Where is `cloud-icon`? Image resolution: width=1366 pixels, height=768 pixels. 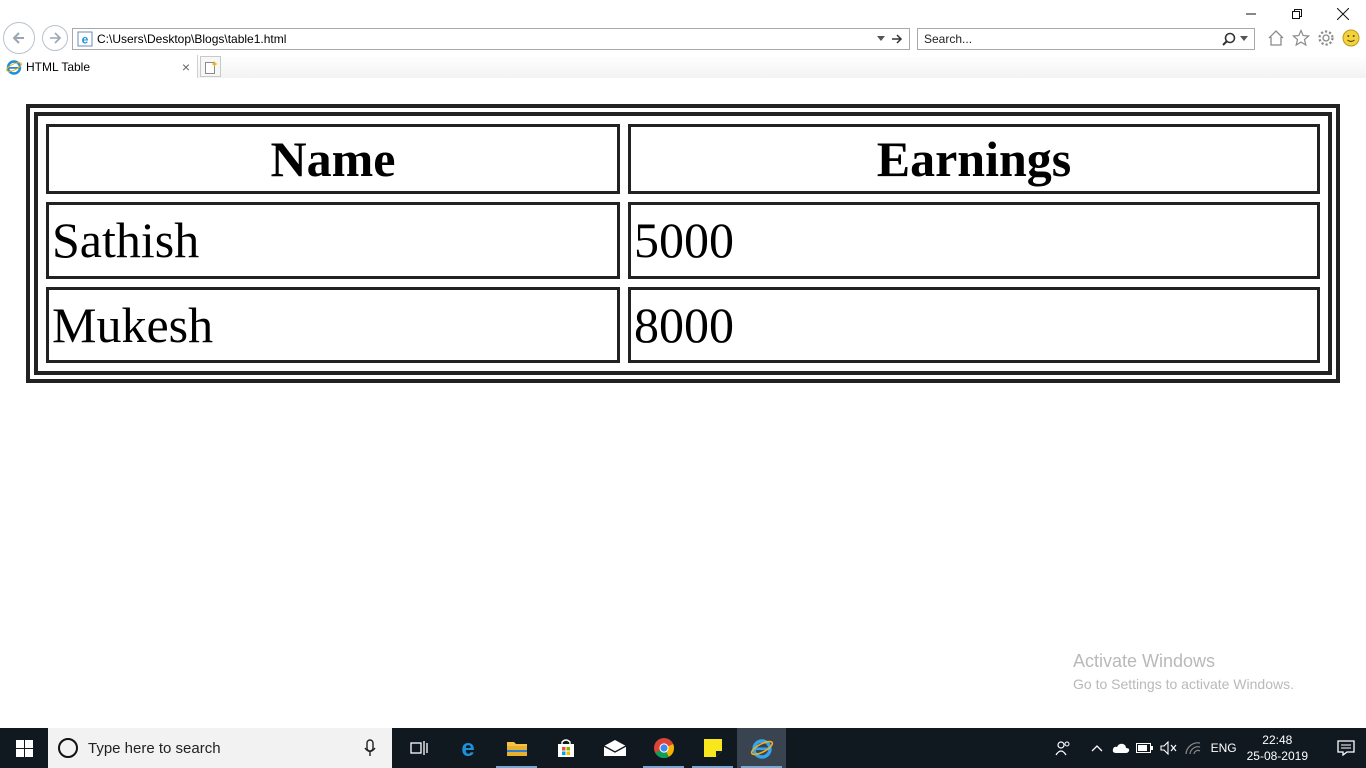 cloud-icon is located at coordinates (1120, 748).